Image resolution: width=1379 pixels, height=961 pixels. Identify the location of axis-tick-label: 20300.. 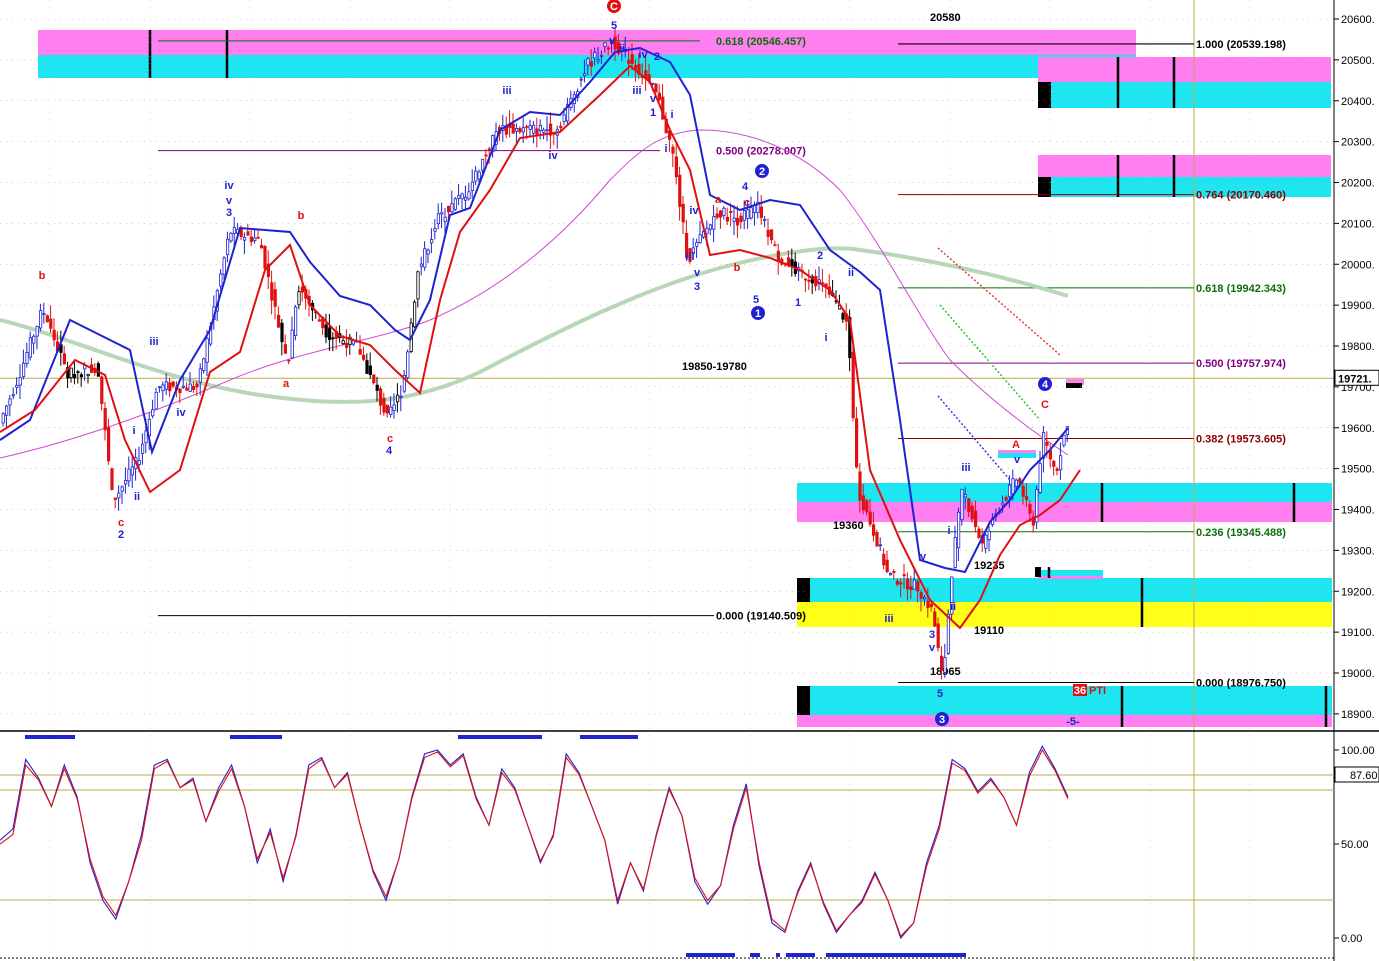
(1358, 143).